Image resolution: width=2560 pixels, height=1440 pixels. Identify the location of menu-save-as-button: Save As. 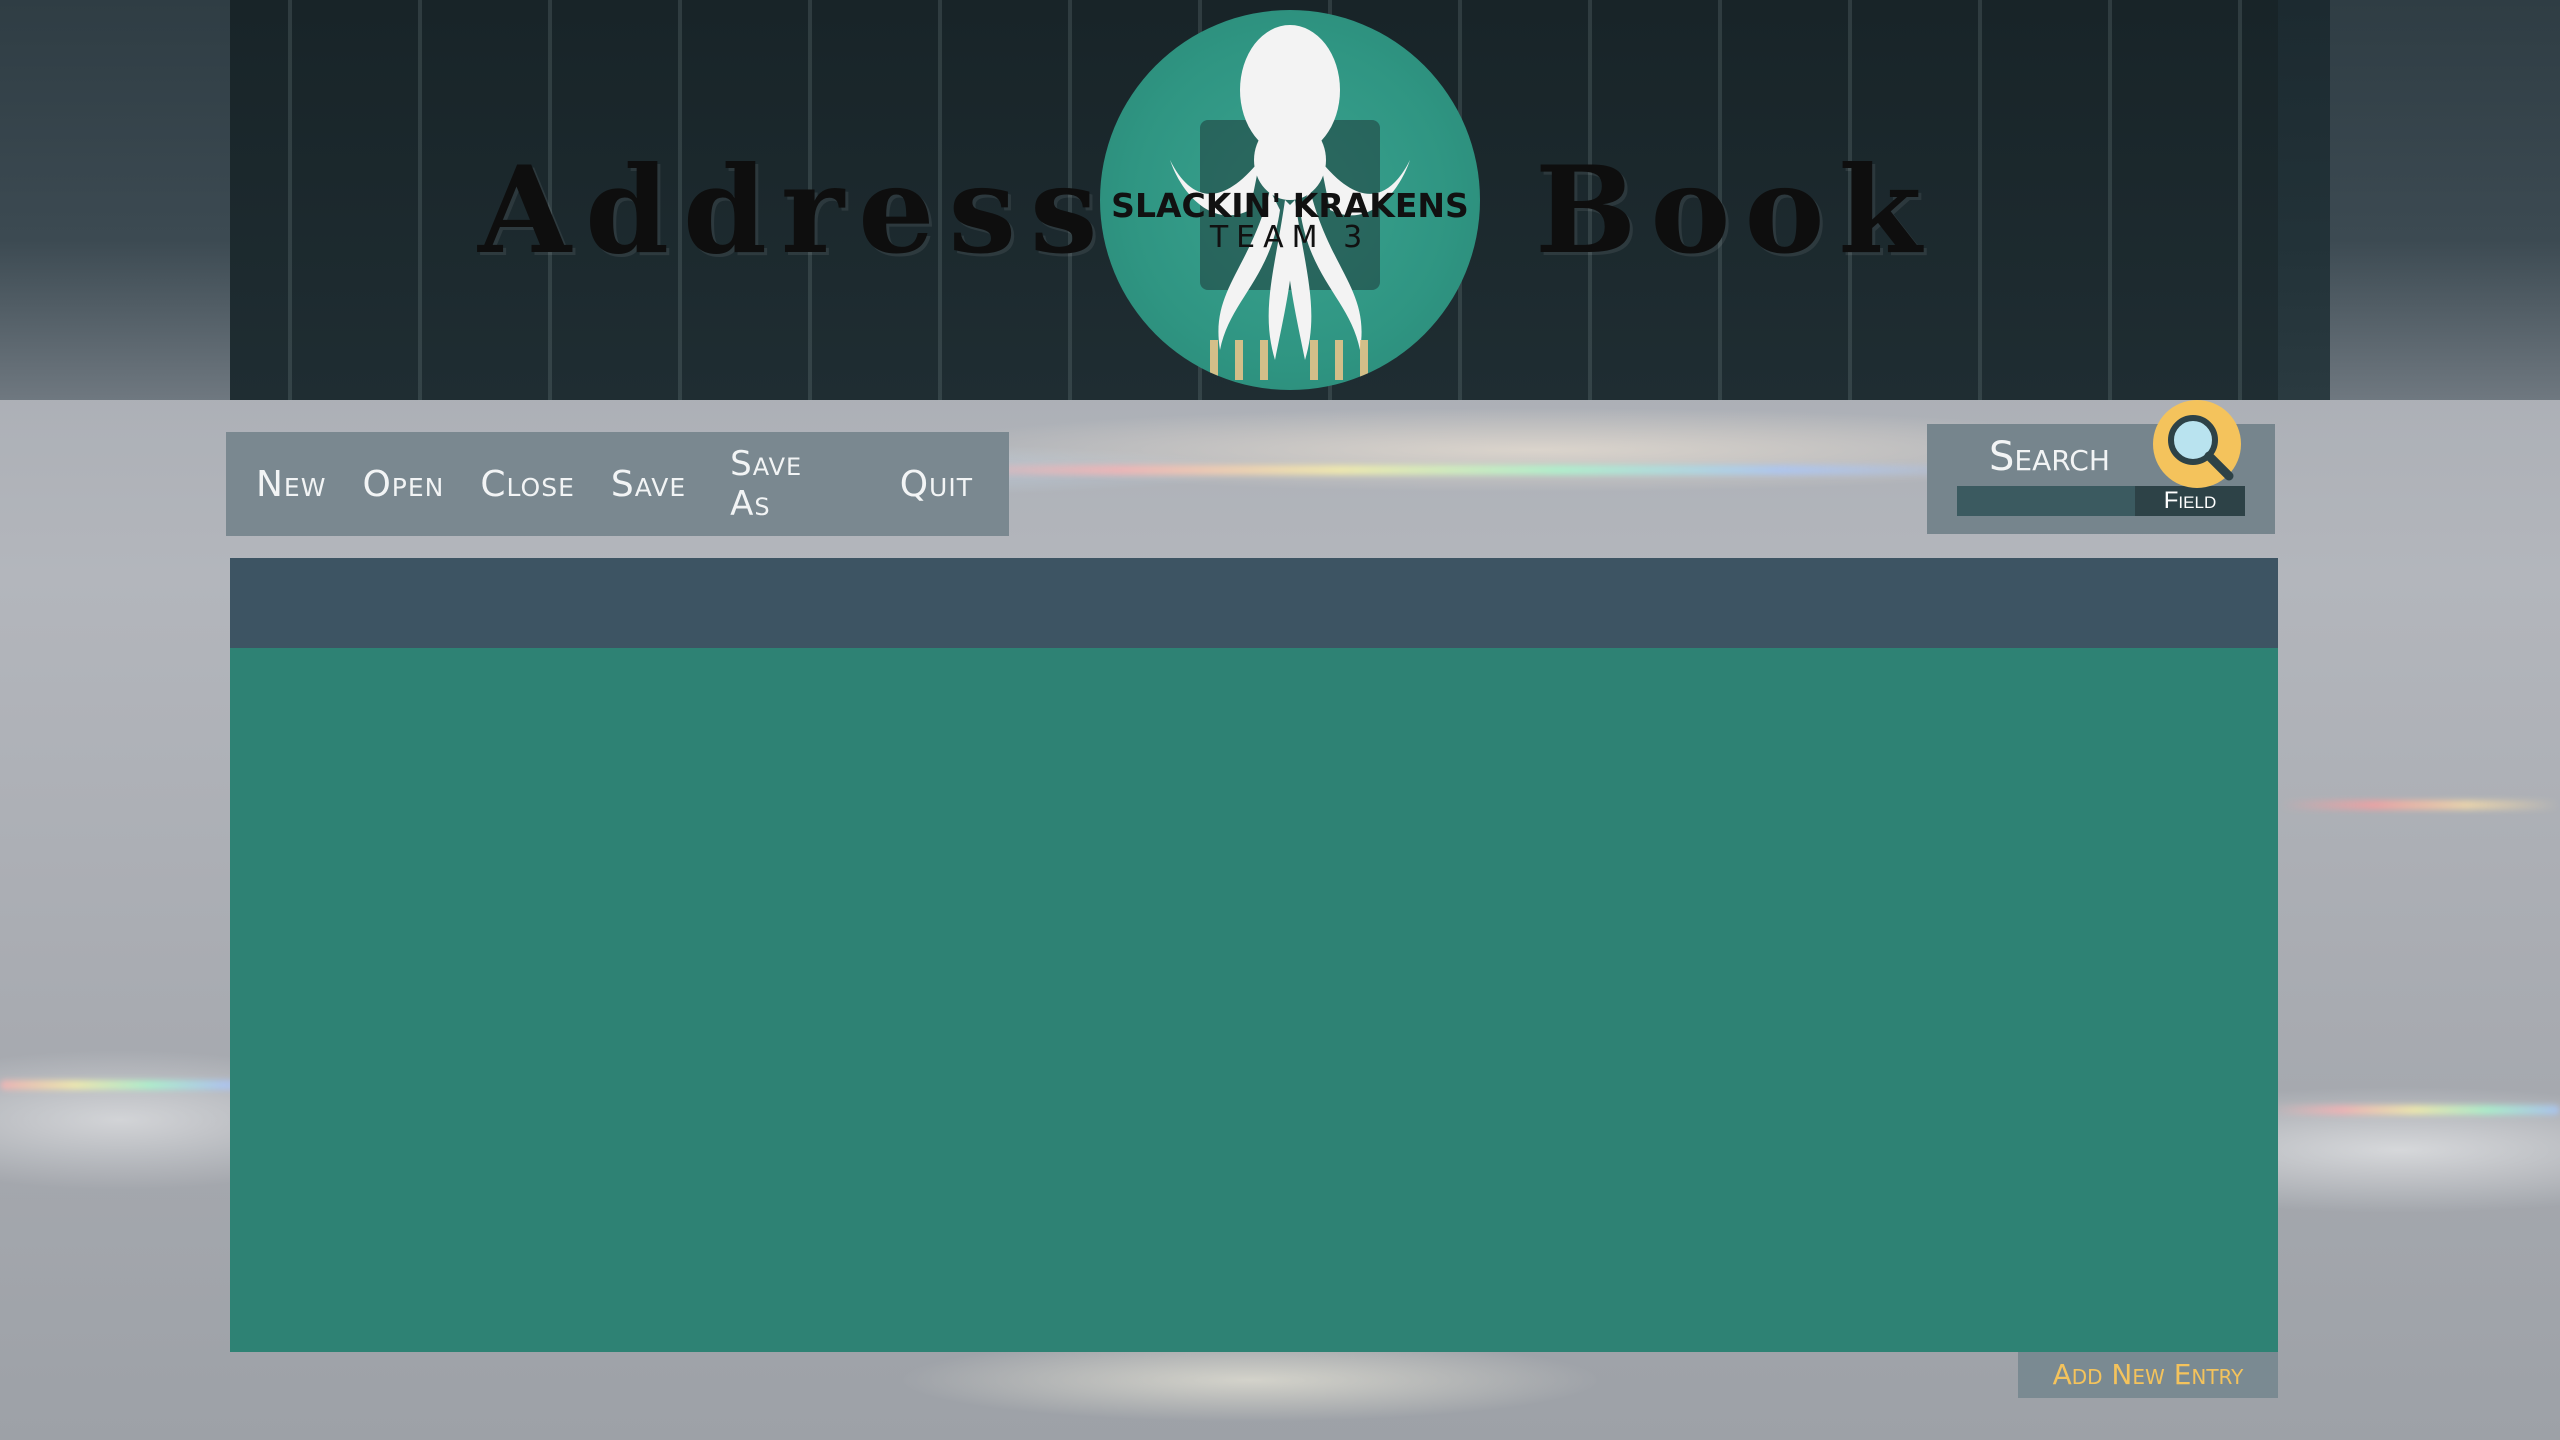
(792, 484).